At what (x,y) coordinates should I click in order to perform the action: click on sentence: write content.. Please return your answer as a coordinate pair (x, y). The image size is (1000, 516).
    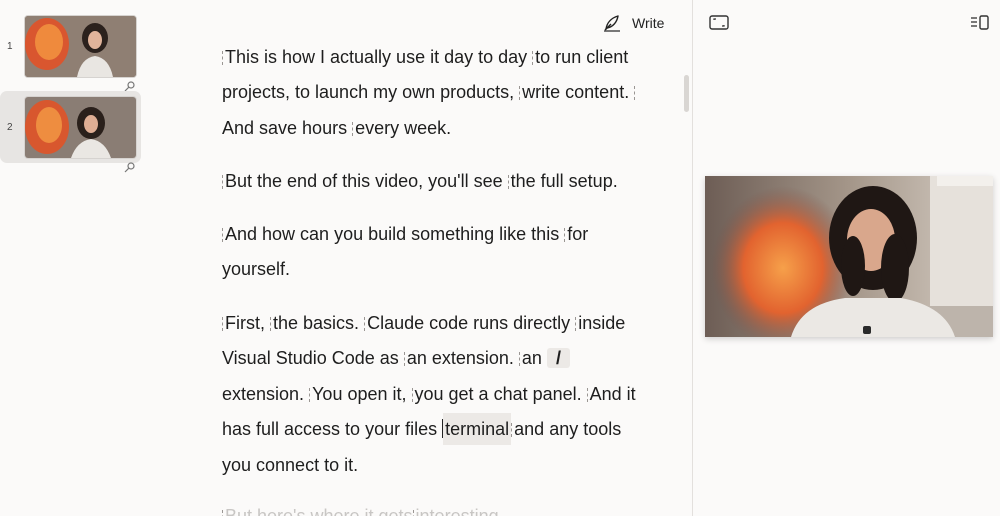
    Looking at the image, I should click on (575, 92).